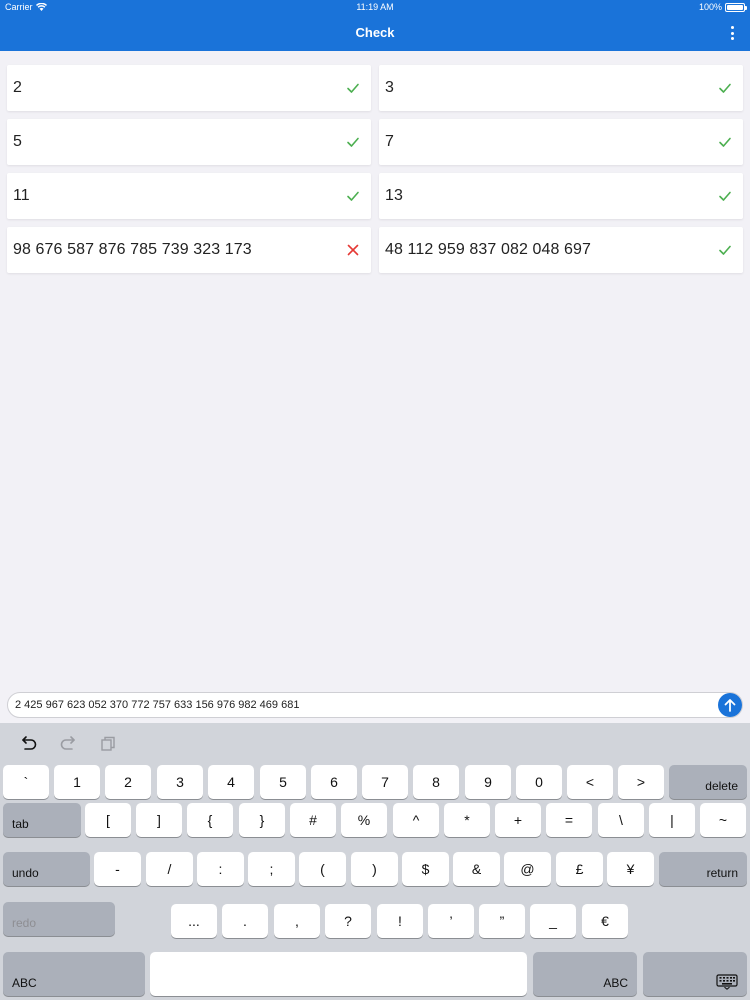 The height and width of the screenshot is (1000, 750). I want to click on key: ”, so click(502, 921).